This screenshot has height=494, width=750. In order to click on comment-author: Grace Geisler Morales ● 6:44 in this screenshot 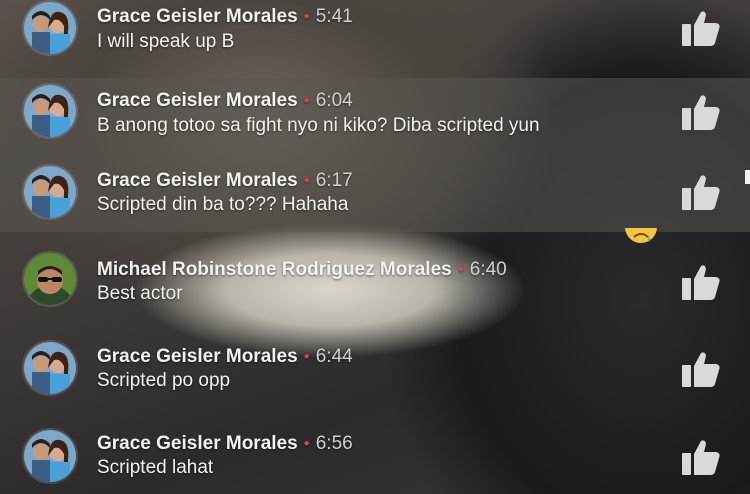, I will do `click(225, 357)`.